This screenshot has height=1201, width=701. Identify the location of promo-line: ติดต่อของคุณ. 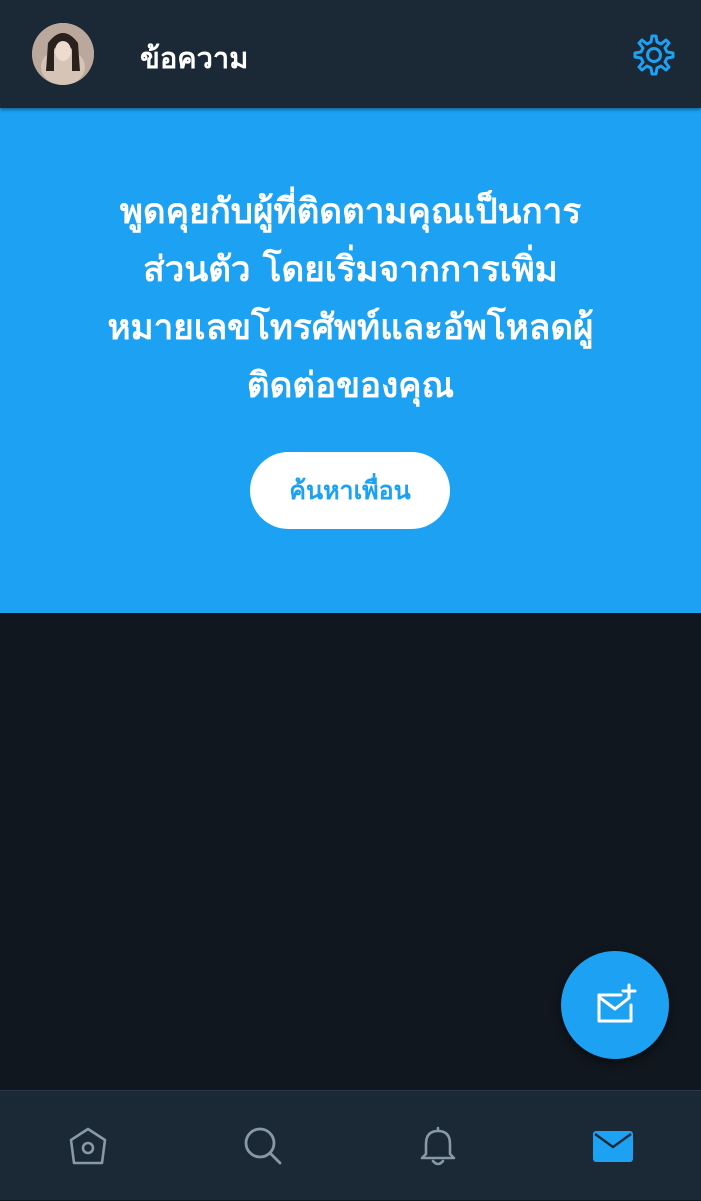
(350, 386).